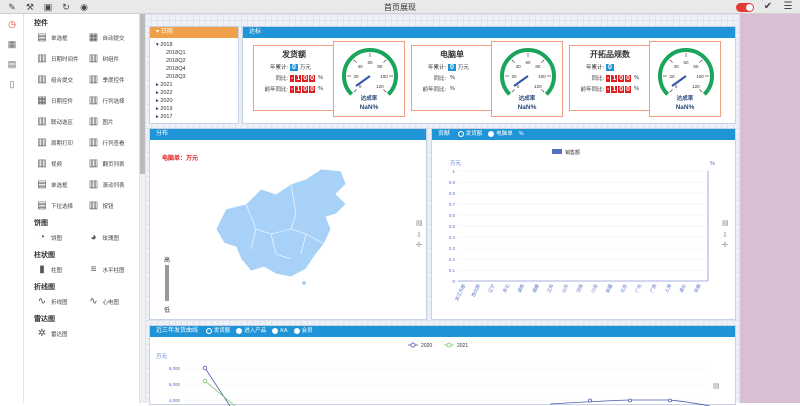 The image size is (800, 406). What do you see at coordinates (114, 80) in the screenshot?
I see `component-item: ▥ 季度控件` at bounding box center [114, 80].